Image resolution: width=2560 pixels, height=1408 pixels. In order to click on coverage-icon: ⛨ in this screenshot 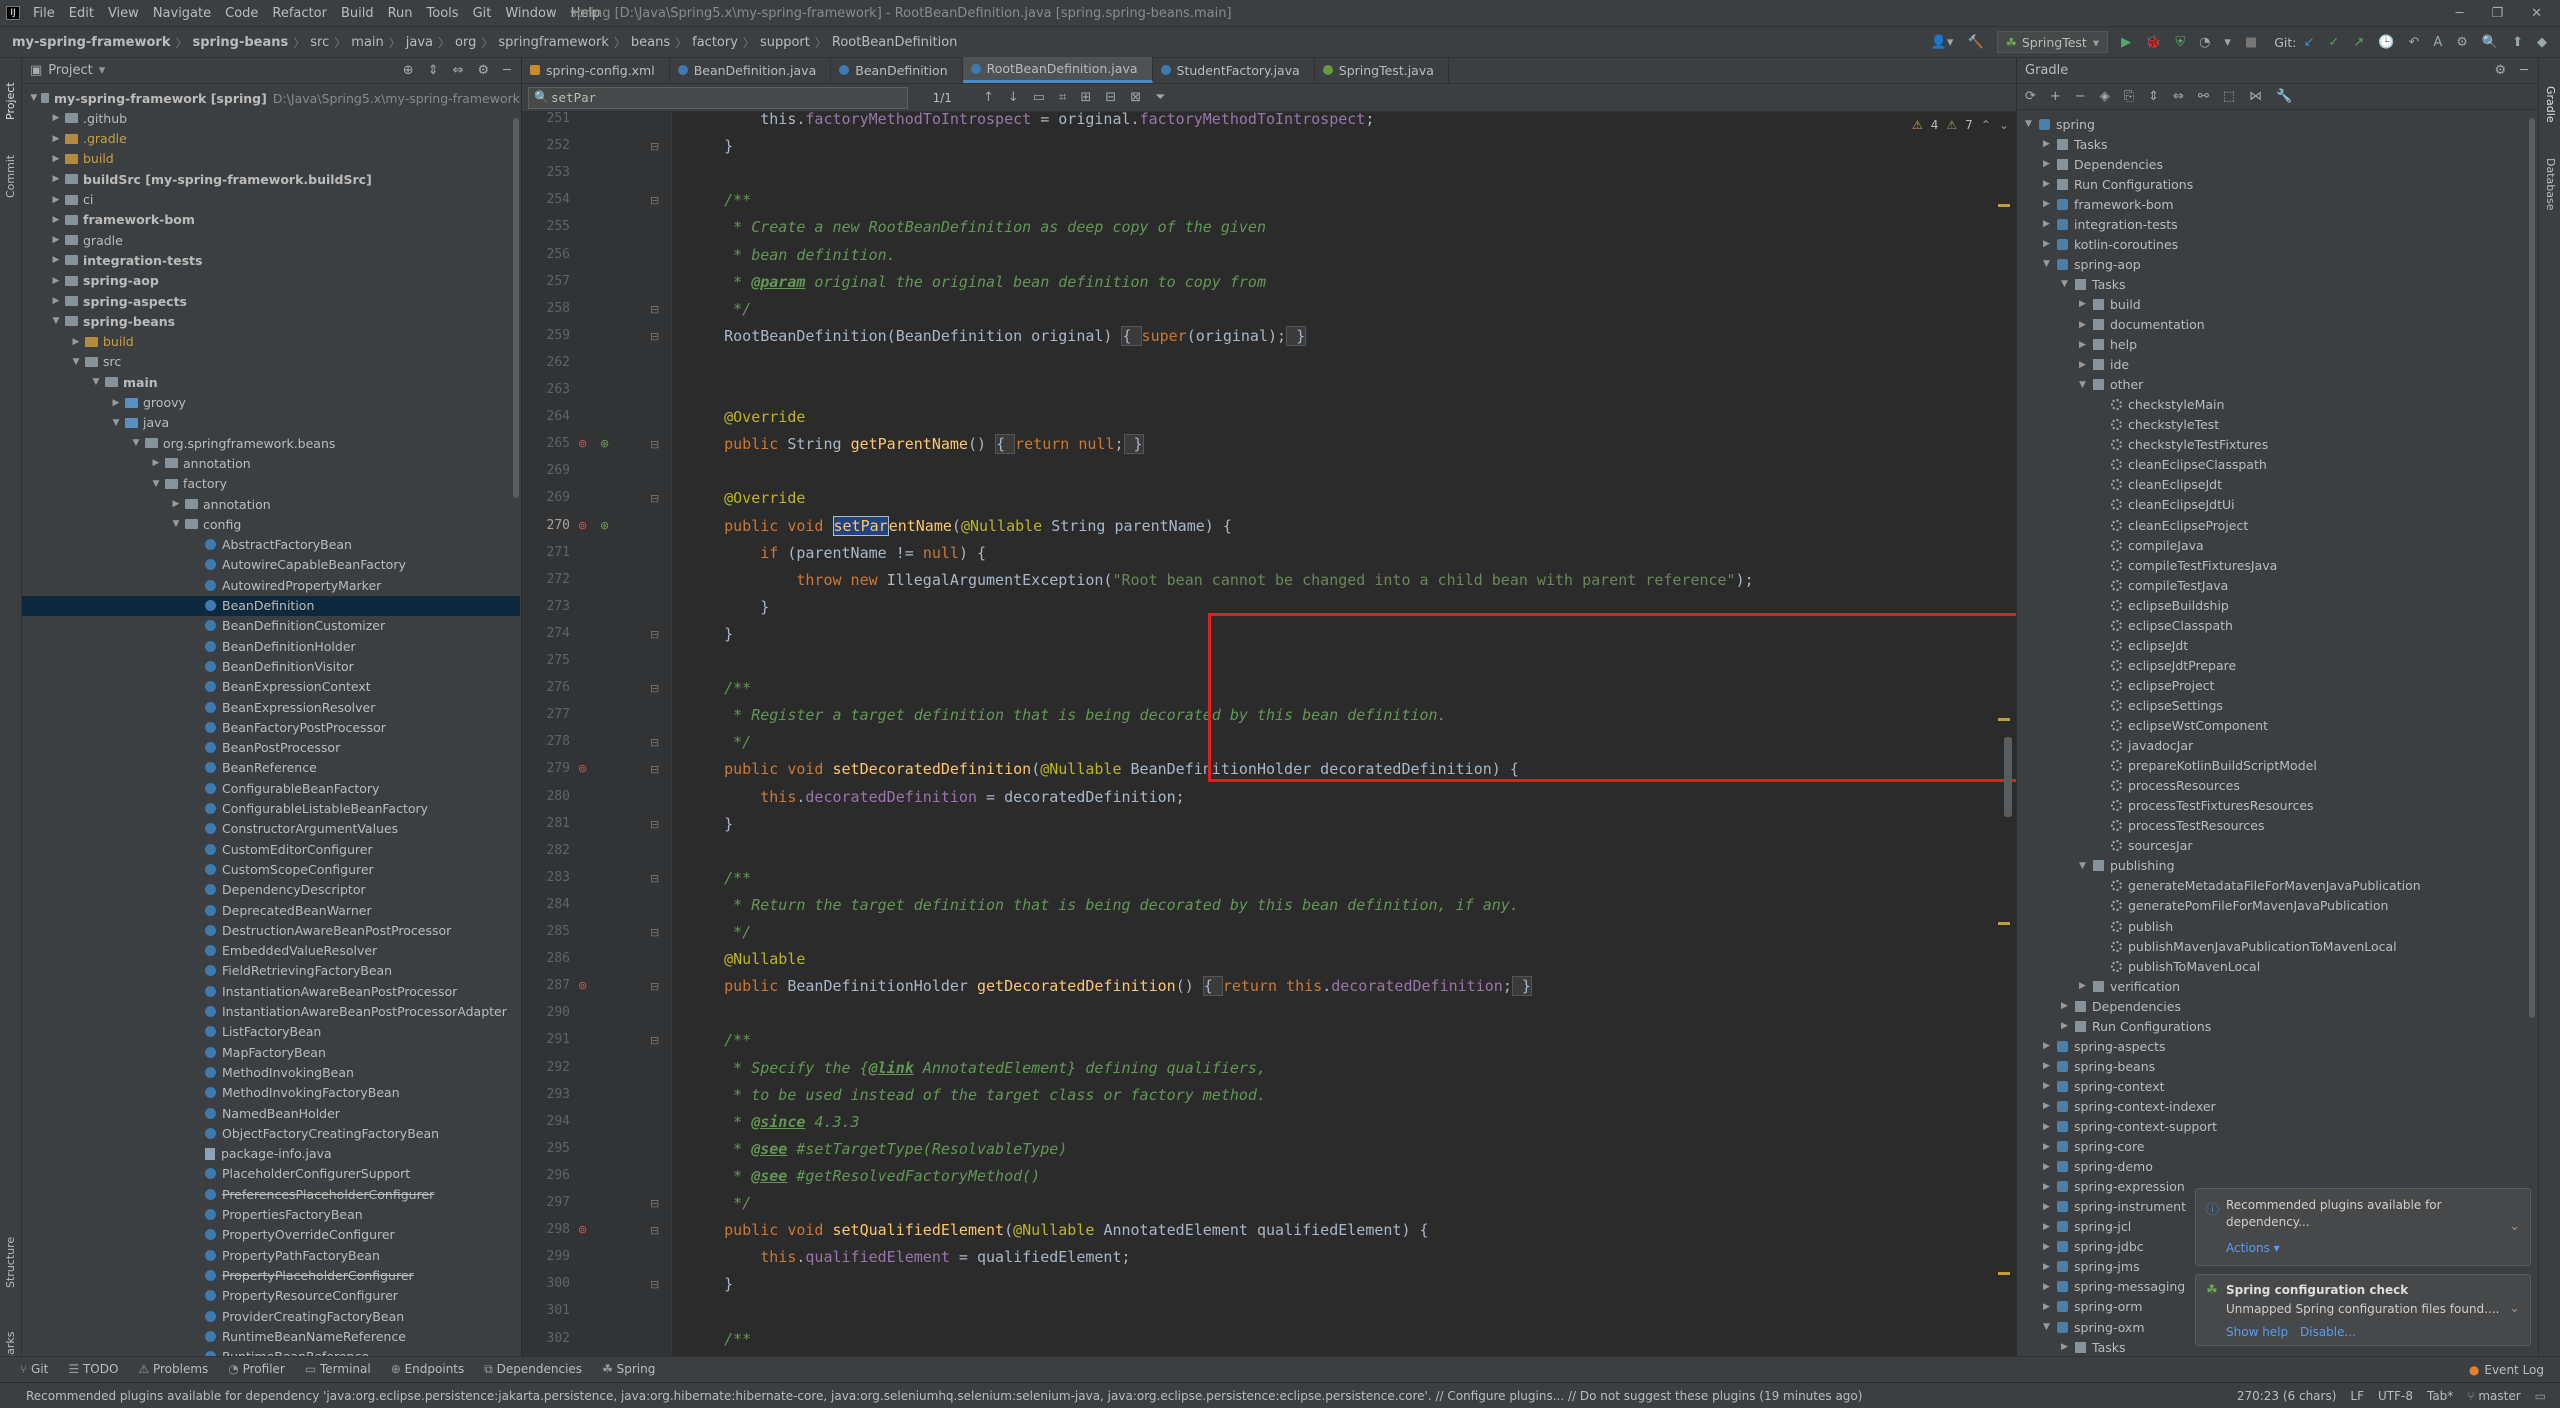, I will do `click(2180, 42)`.